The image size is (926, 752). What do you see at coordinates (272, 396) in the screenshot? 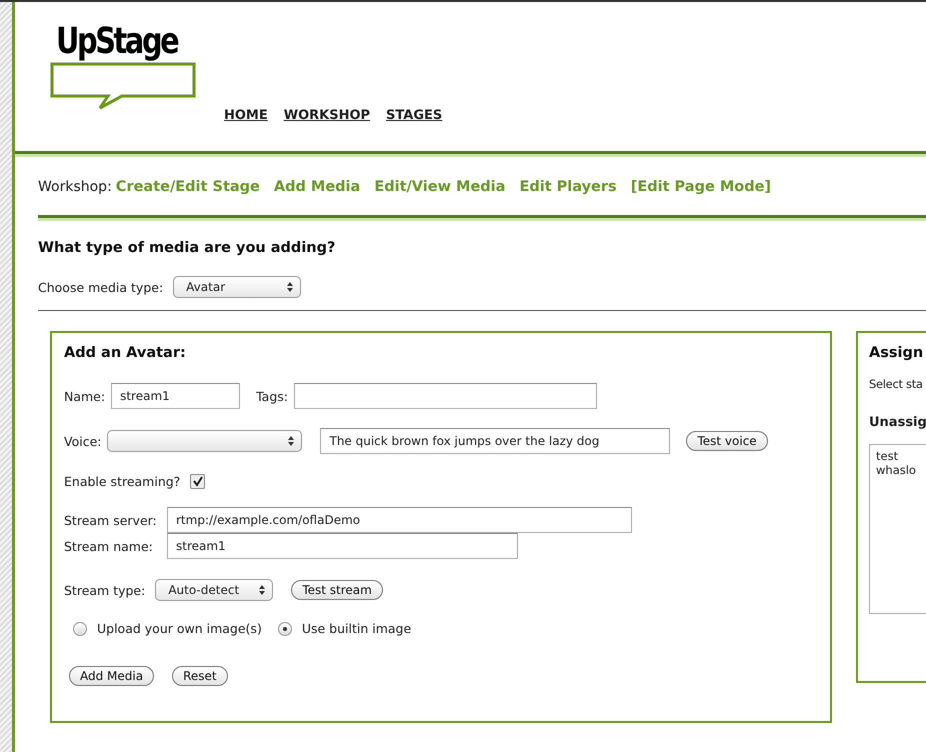
I see `field-label: Tags:` at bounding box center [272, 396].